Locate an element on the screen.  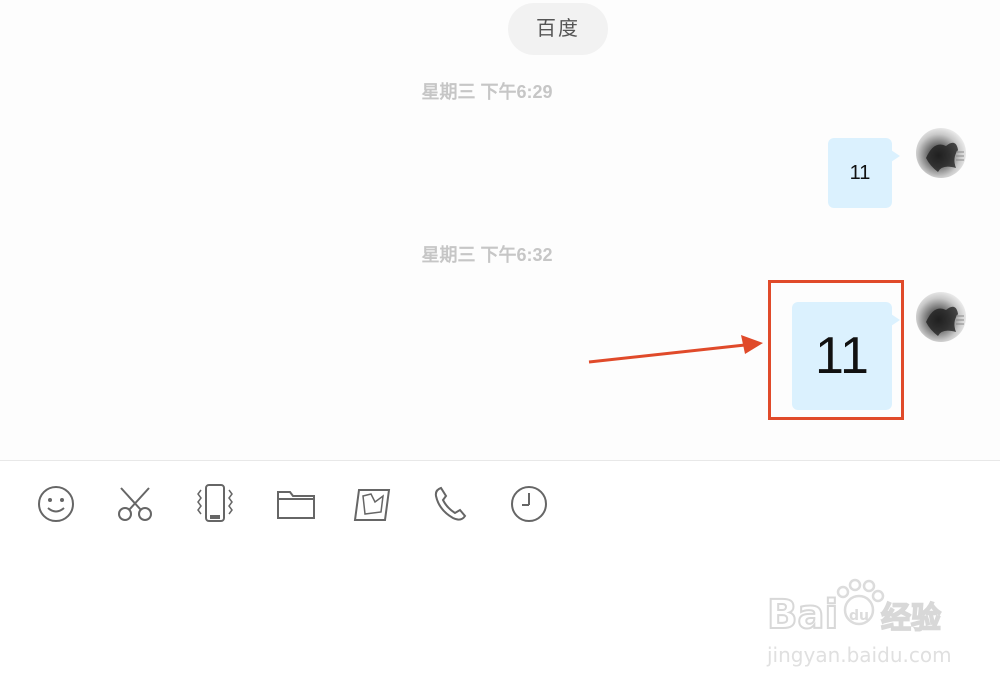
baidu-jingyan-watermark: Bai du 经验 jingyan.baidu.com is located at coordinates (859, 622).